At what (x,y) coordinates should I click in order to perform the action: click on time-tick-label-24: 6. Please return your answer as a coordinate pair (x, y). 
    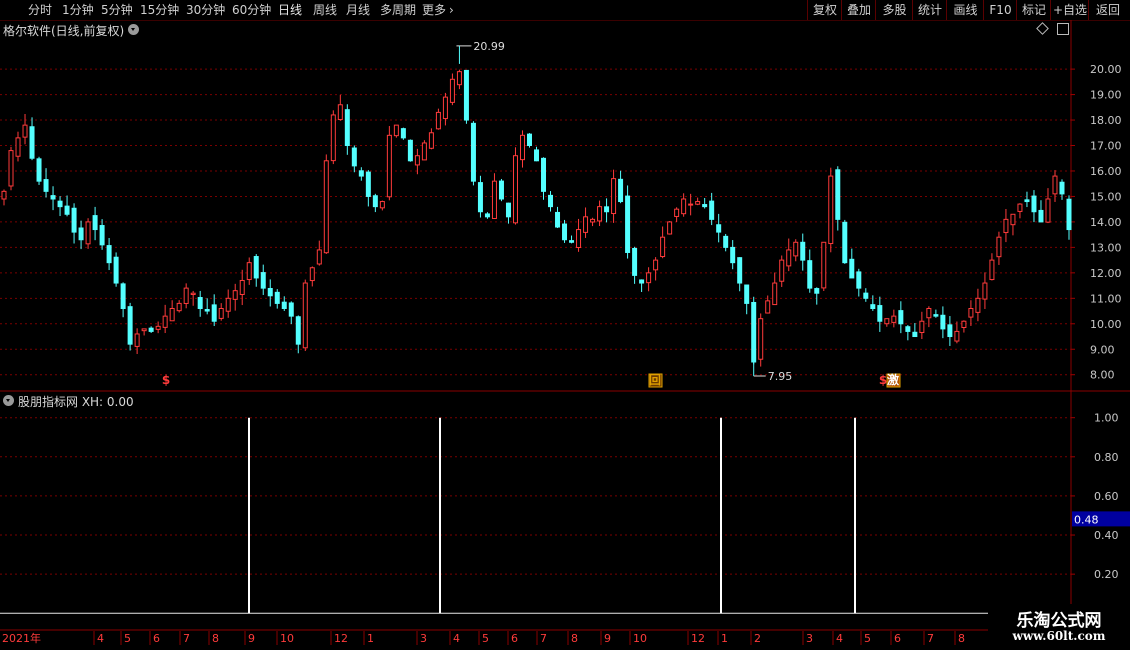
    Looking at the image, I should click on (897, 638).